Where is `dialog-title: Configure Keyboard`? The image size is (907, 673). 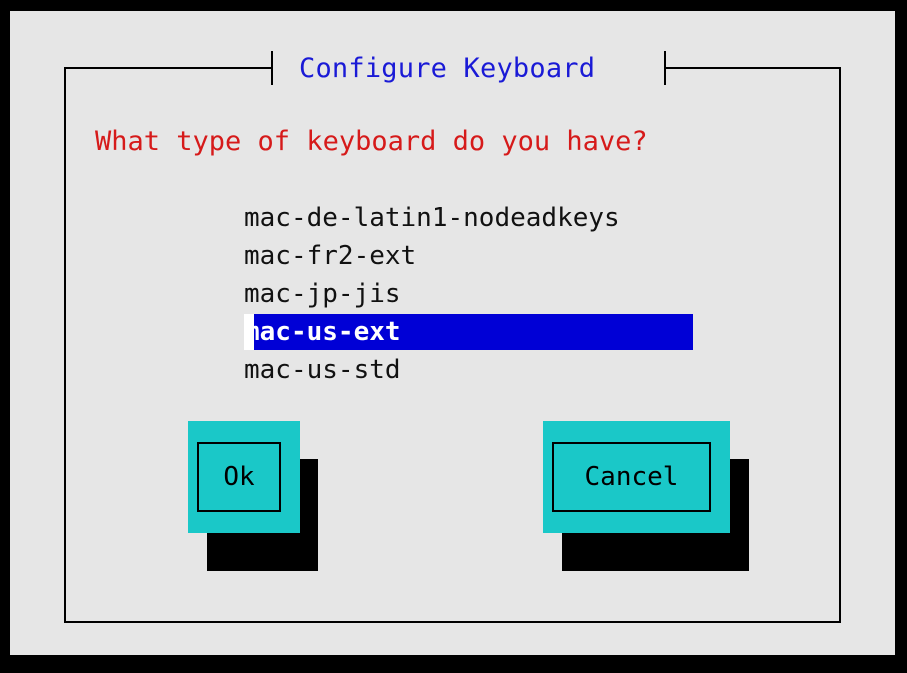 dialog-title: Configure Keyboard is located at coordinates (447, 68).